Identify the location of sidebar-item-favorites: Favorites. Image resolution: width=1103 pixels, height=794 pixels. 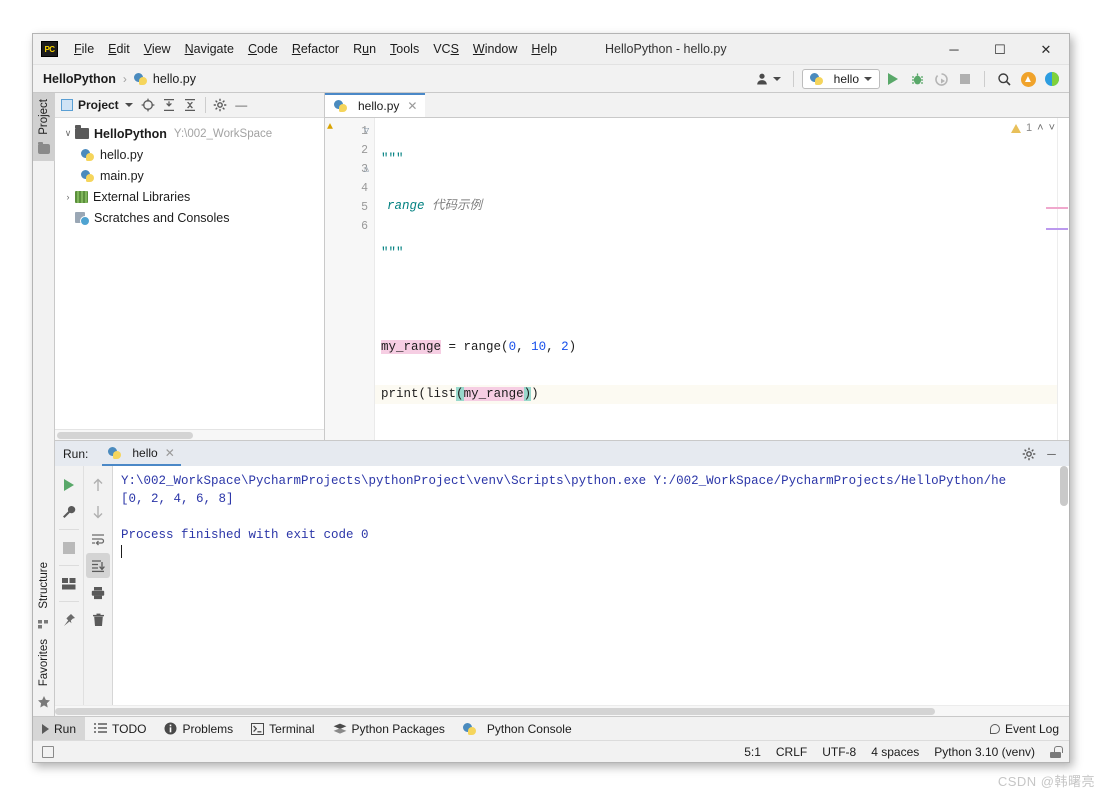
(44, 662).